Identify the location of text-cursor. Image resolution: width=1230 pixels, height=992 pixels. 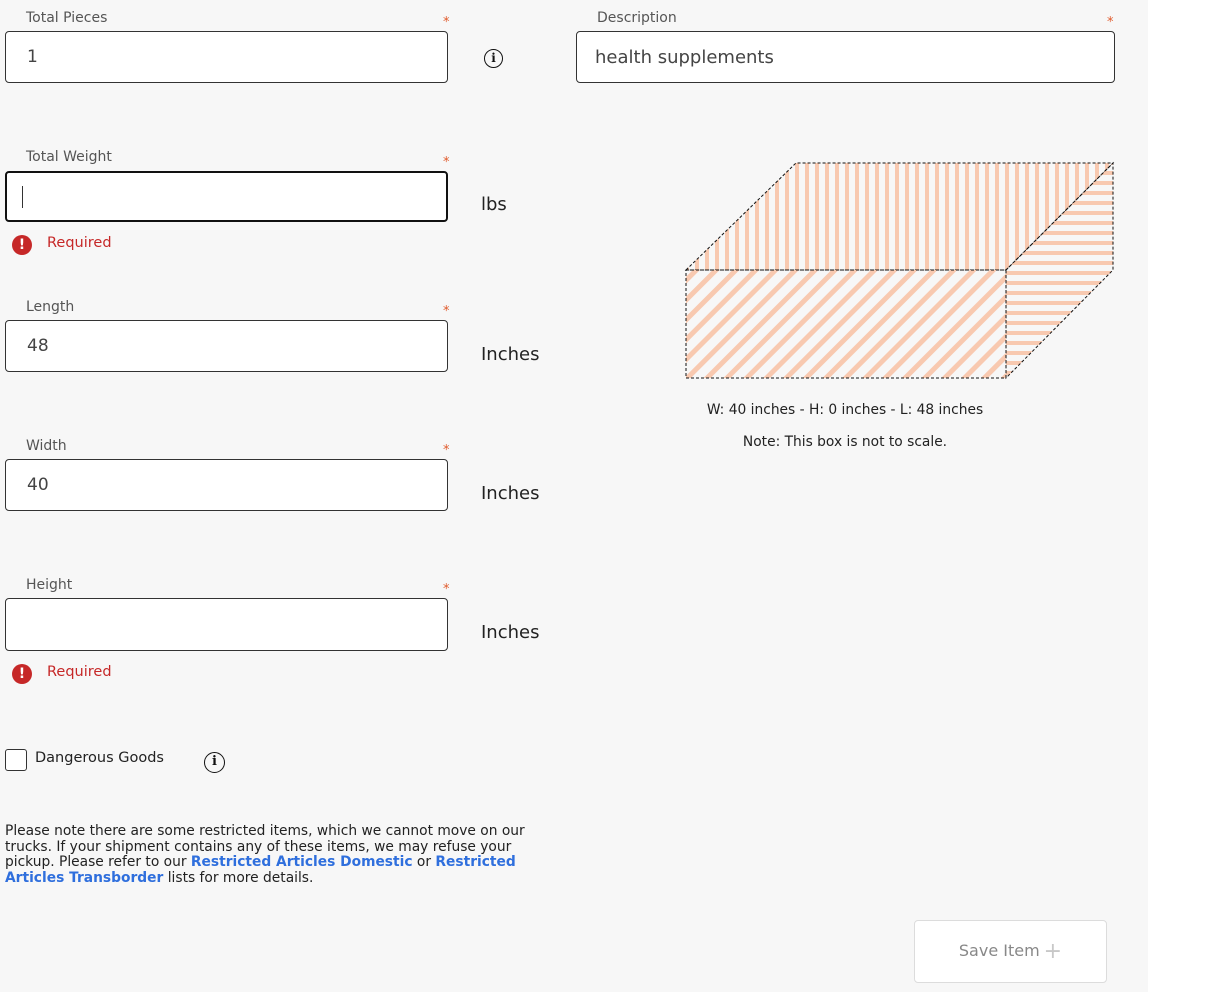
(22, 197).